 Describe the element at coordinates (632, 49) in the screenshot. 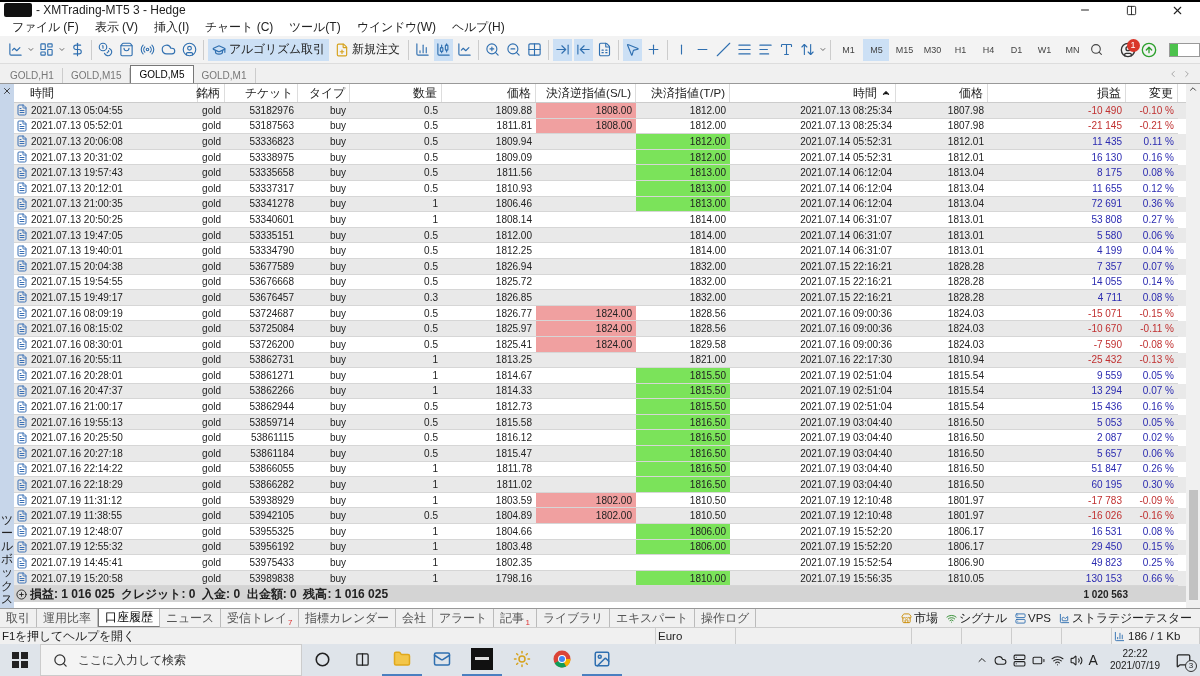

I see `cursor-icon` at that location.